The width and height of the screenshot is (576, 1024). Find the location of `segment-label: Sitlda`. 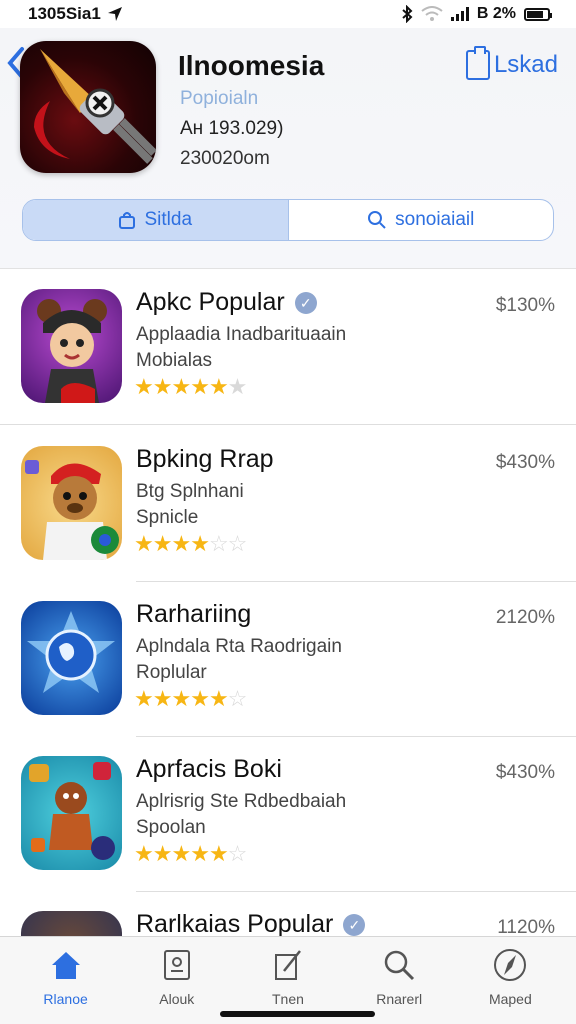

segment-label: Sitlda is located at coordinates (168, 219).